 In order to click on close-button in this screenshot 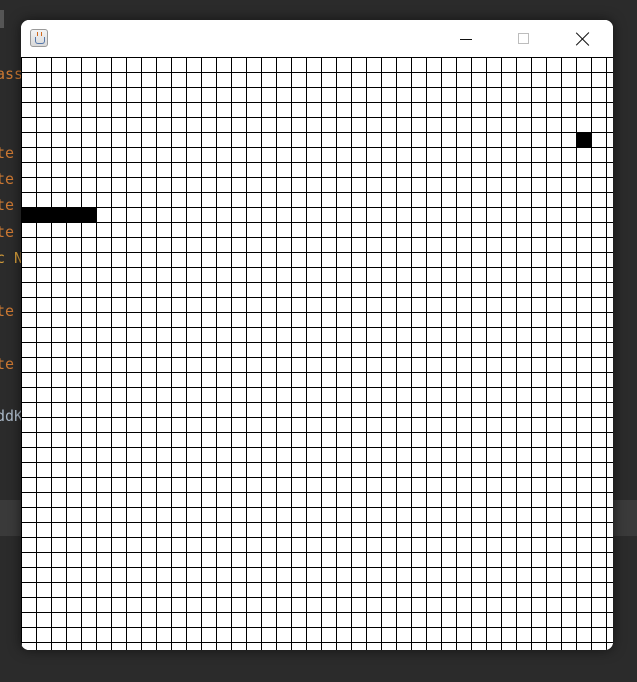, I will do `click(583, 38)`.